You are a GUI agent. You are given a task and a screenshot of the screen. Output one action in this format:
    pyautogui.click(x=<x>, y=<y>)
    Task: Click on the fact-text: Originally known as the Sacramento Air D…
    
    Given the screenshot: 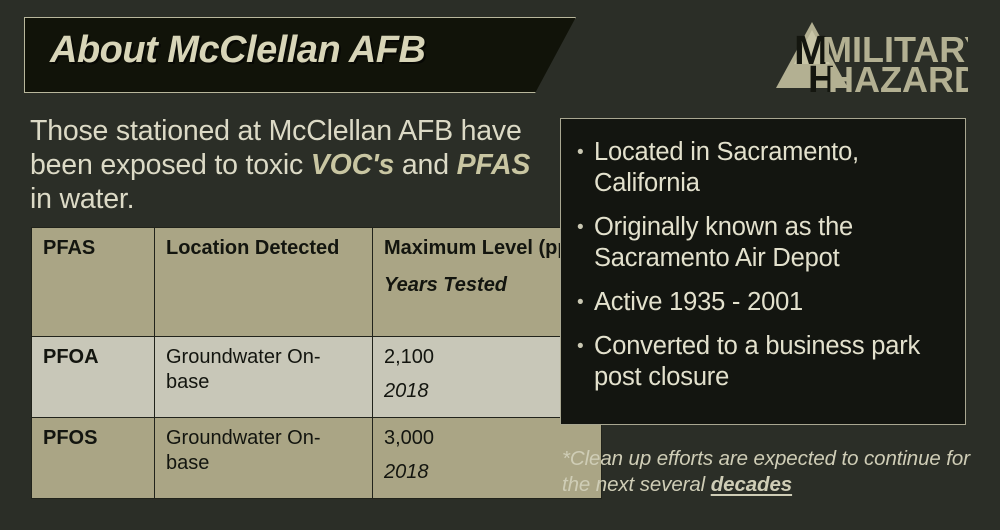 What is the action you would take?
    pyautogui.click(x=724, y=242)
    